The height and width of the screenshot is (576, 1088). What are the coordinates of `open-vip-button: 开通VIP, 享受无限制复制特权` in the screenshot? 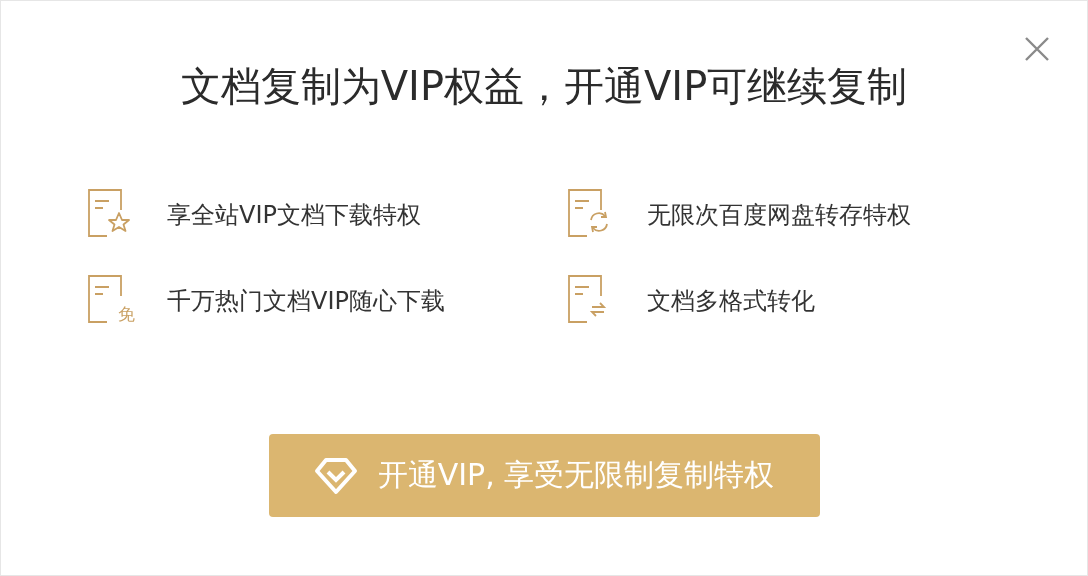 It's located at (544, 475).